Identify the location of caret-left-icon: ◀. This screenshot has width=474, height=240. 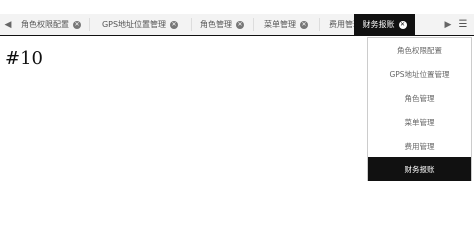
(8, 24).